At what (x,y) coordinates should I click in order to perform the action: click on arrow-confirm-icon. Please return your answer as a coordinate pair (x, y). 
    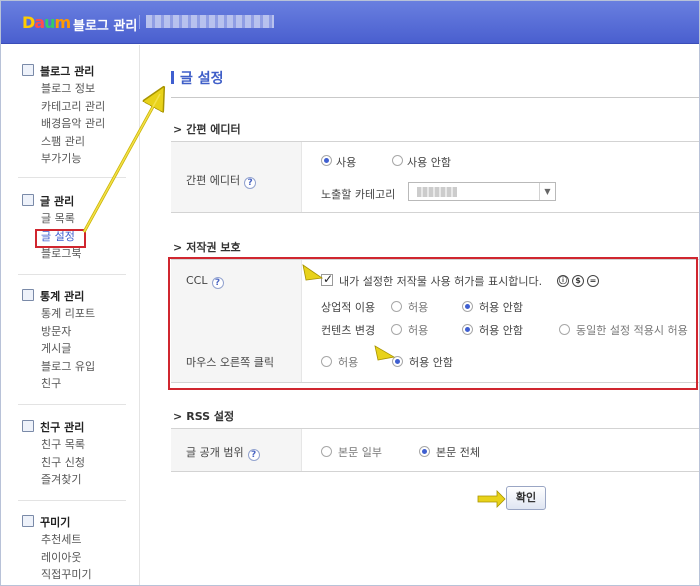
    Looking at the image, I should click on (491, 499).